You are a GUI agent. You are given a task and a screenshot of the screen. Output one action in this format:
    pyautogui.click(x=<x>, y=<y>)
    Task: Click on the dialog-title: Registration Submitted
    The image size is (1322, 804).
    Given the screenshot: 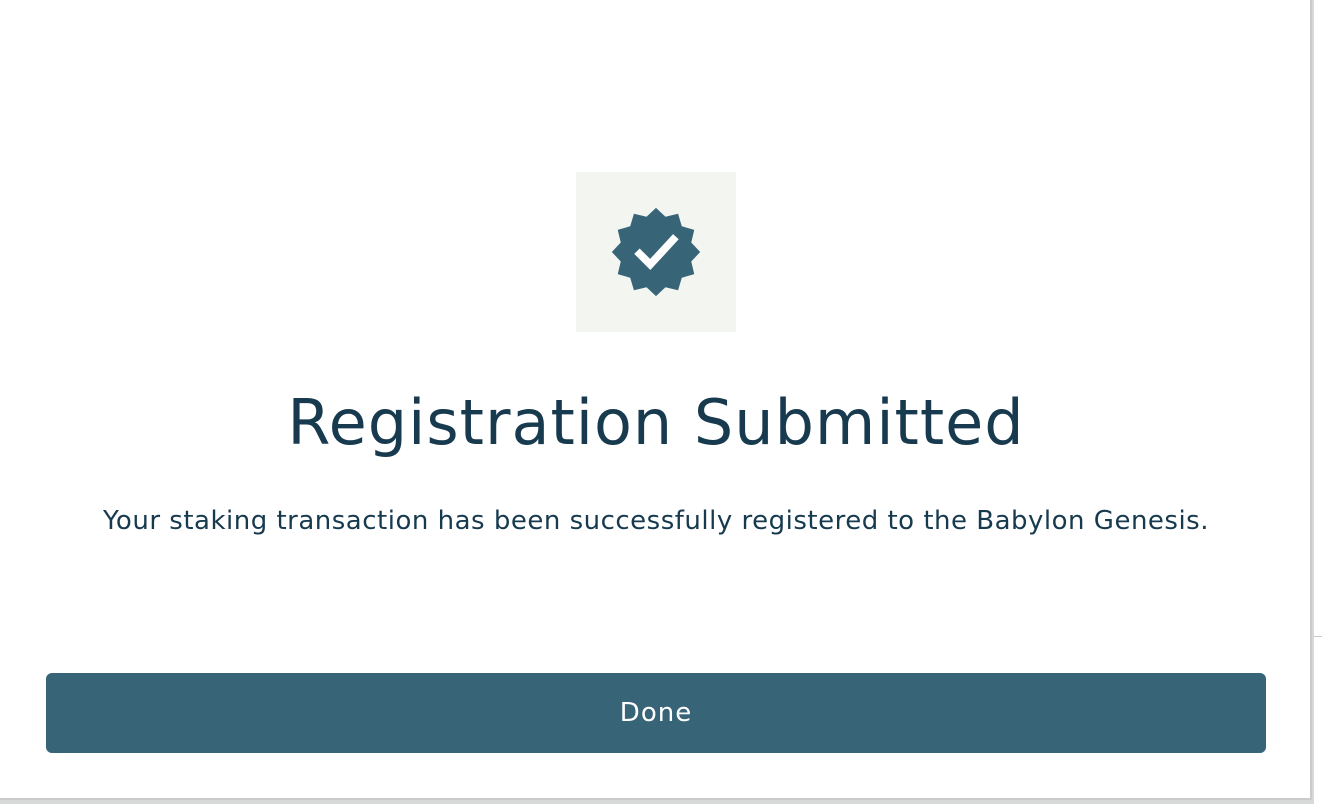 What is the action you would take?
    pyautogui.click(x=656, y=422)
    